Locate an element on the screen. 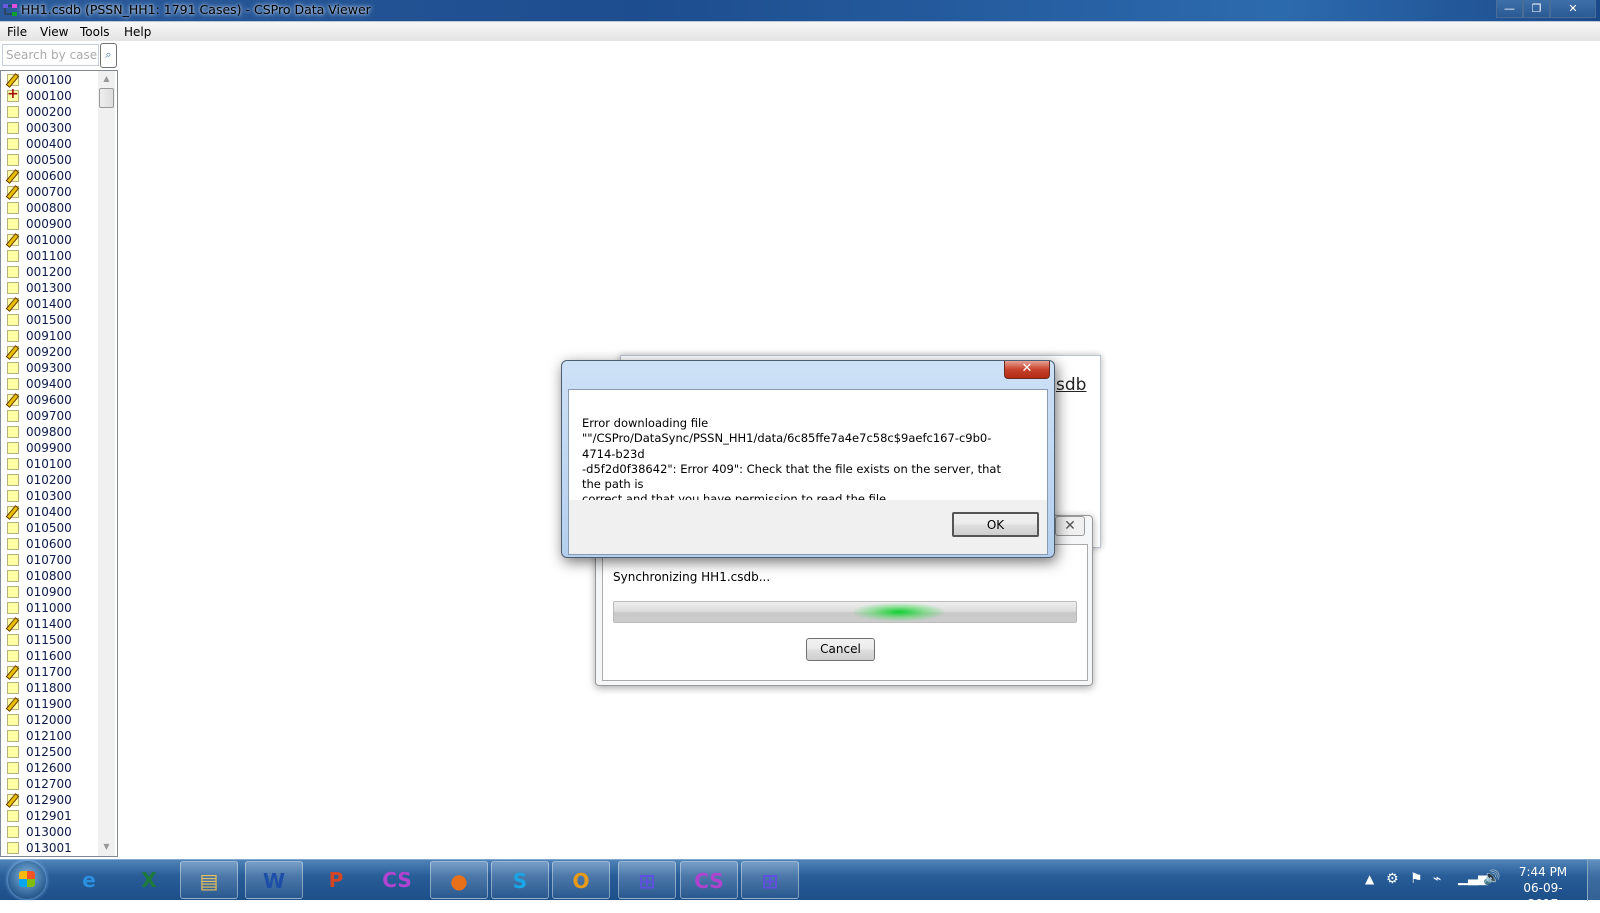  case-list-item: 000600 is located at coordinates (52, 177).